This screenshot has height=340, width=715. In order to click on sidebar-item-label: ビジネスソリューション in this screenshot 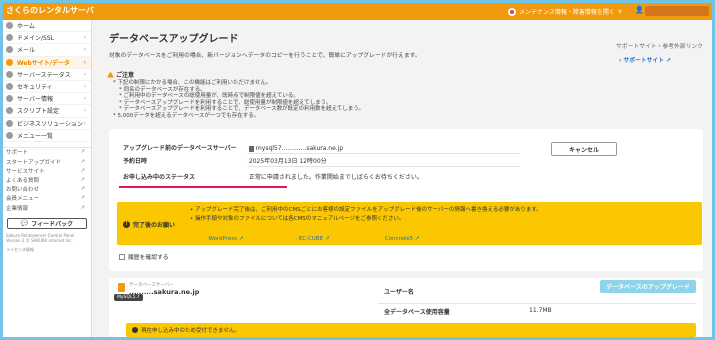, I will do `click(50, 124)`.